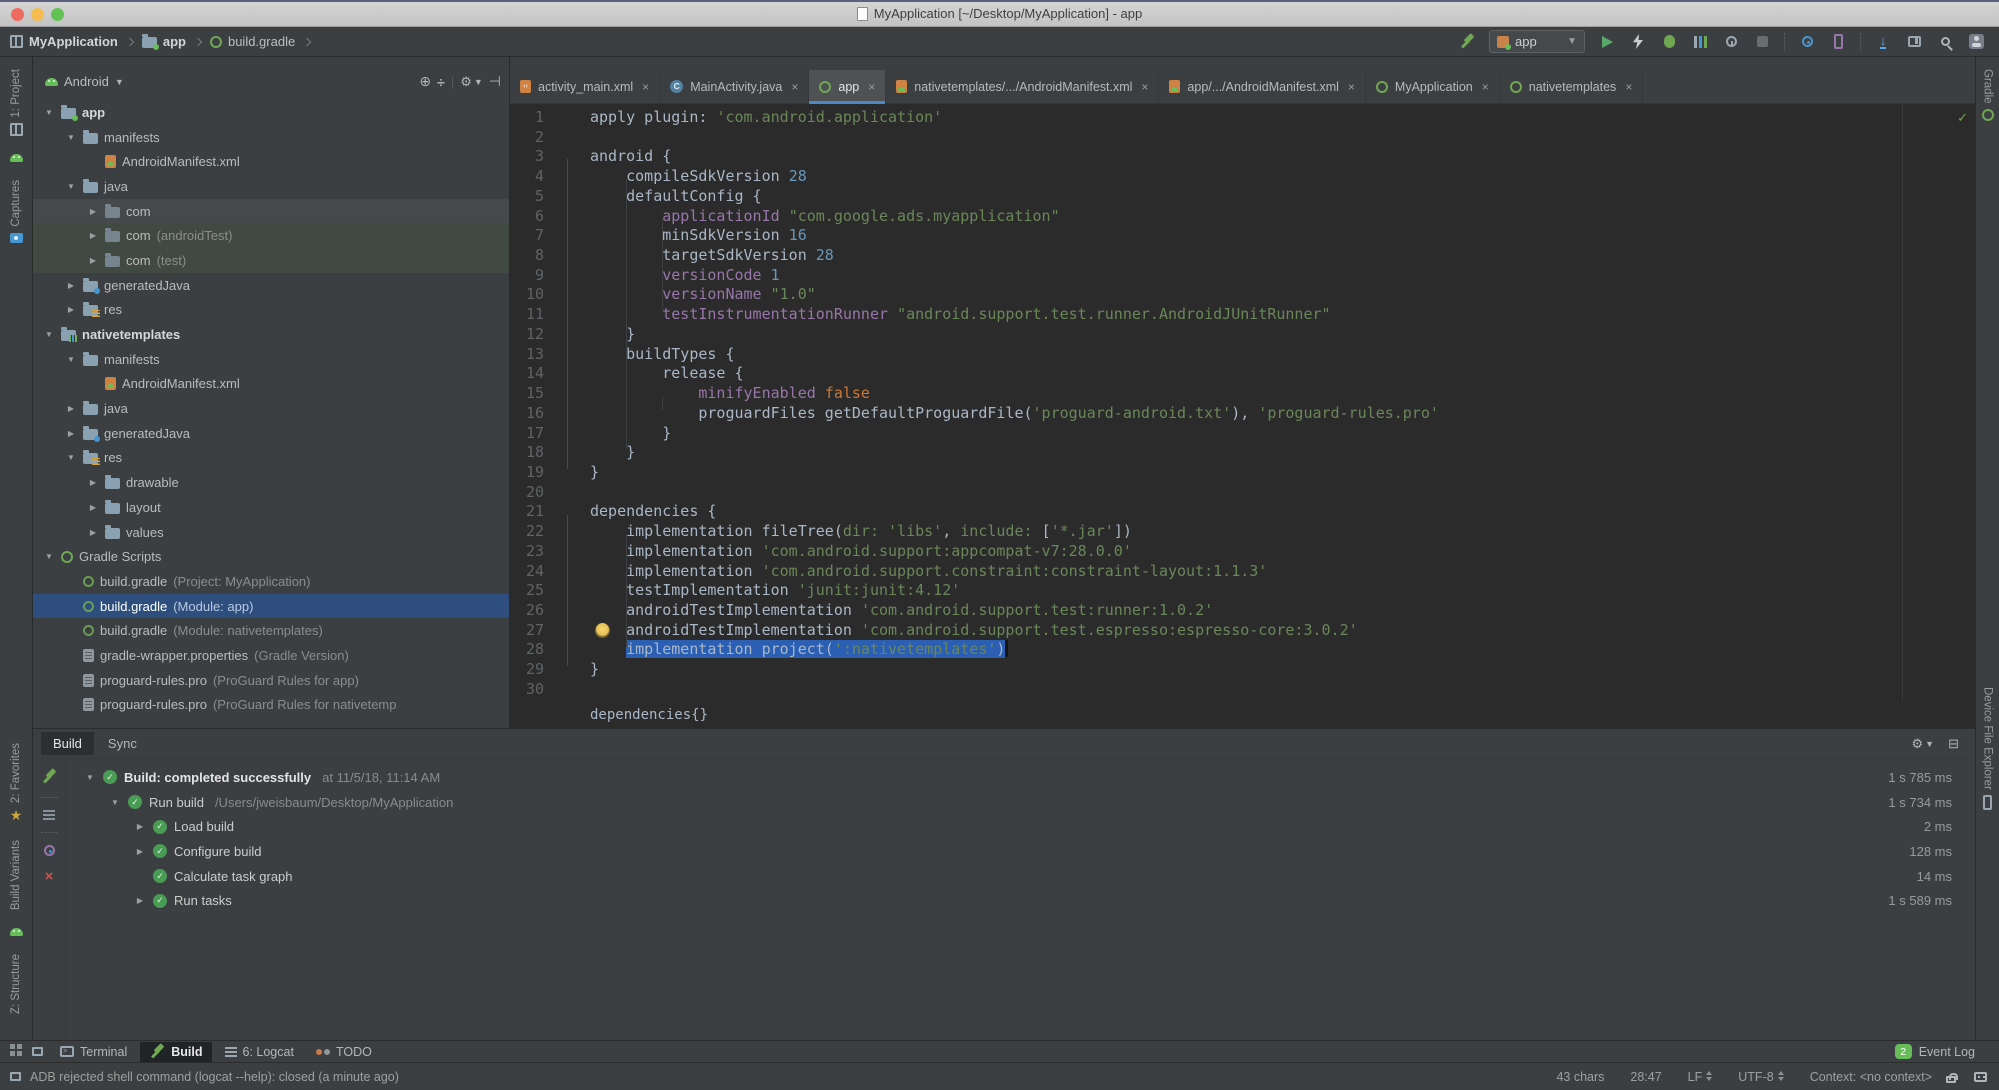  What do you see at coordinates (1952, 1077) in the screenshot?
I see `lock-icon` at bounding box center [1952, 1077].